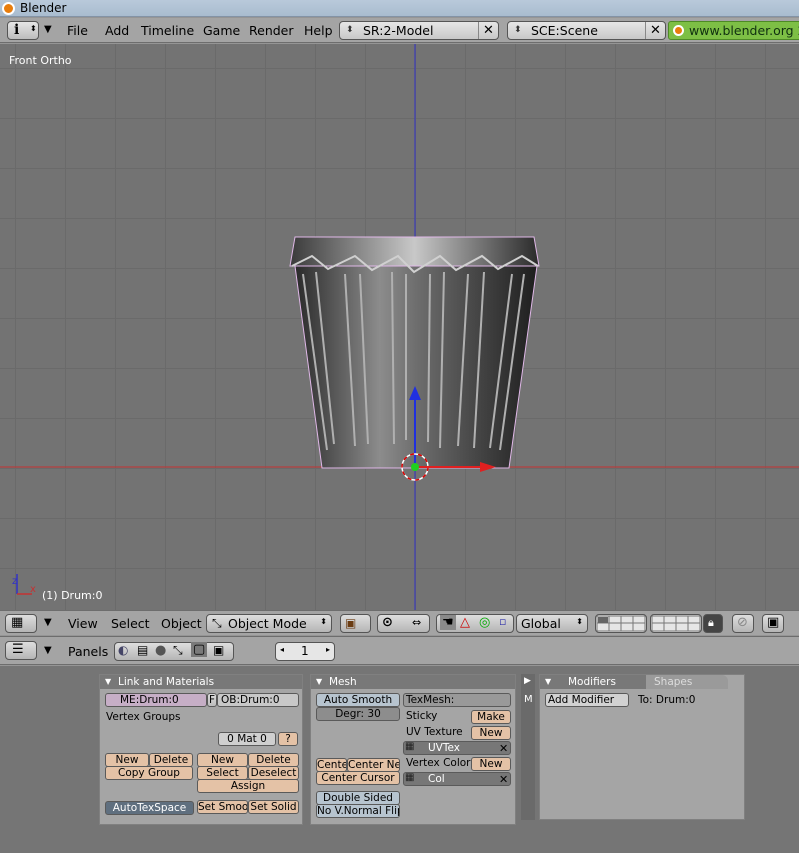  I want to click on frame-number: 1, so click(305, 651).